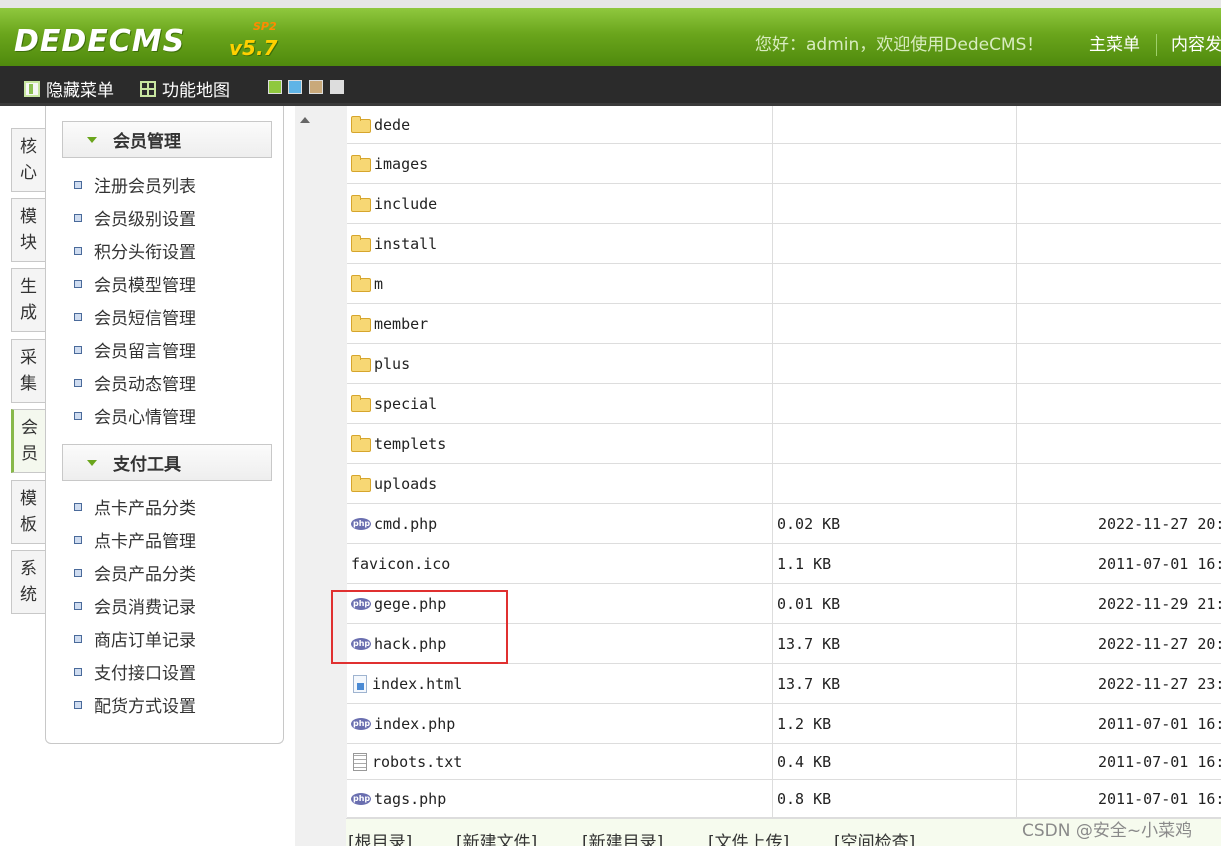 The height and width of the screenshot is (846, 1221). What do you see at coordinates (275, 87) in the screenshot?
I see `skin-green-button` at bounding box center [275, 87].